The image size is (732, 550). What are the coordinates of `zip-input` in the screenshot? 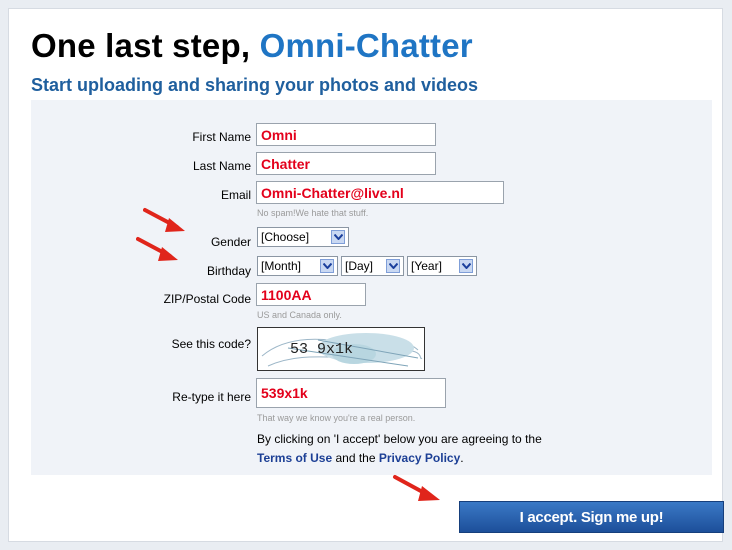 It's located at (311, 294).